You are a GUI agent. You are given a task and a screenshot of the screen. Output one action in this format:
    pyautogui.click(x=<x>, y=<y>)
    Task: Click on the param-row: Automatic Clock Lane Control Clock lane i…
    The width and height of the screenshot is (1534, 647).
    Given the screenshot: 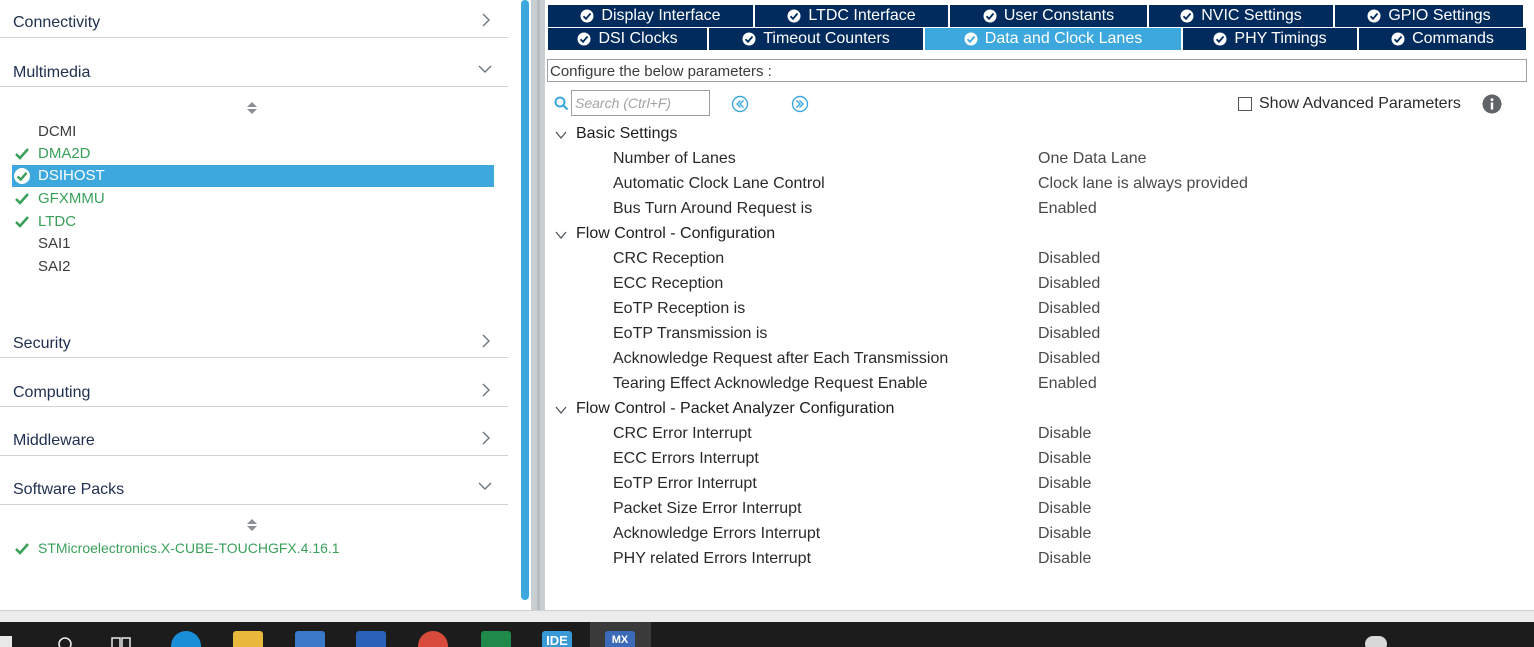 What is the action you would take?
    pyautogui.click(x=1035, y=186)
    